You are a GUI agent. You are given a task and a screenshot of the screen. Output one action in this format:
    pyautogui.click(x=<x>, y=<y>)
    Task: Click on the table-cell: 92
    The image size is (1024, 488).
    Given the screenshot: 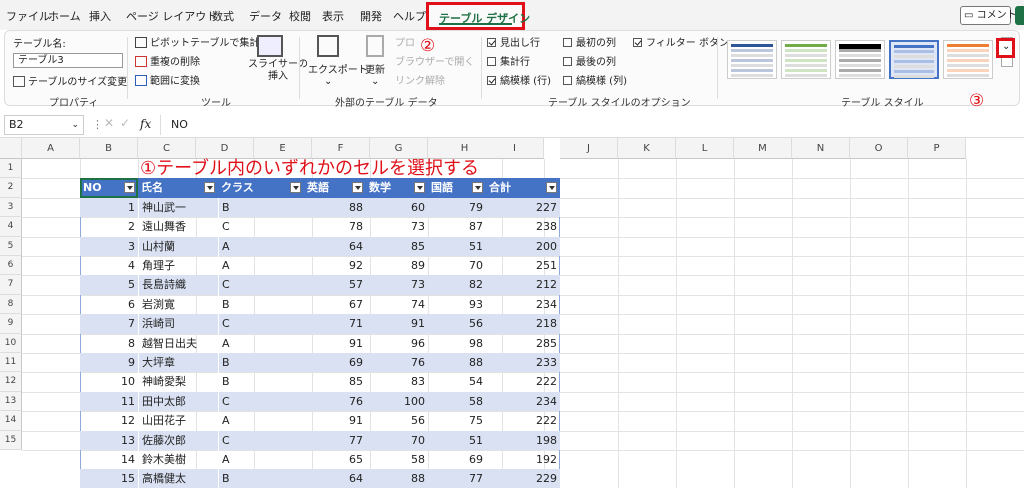 What is the action you would take?
    pyautogui.click(x=335, y=265)
    